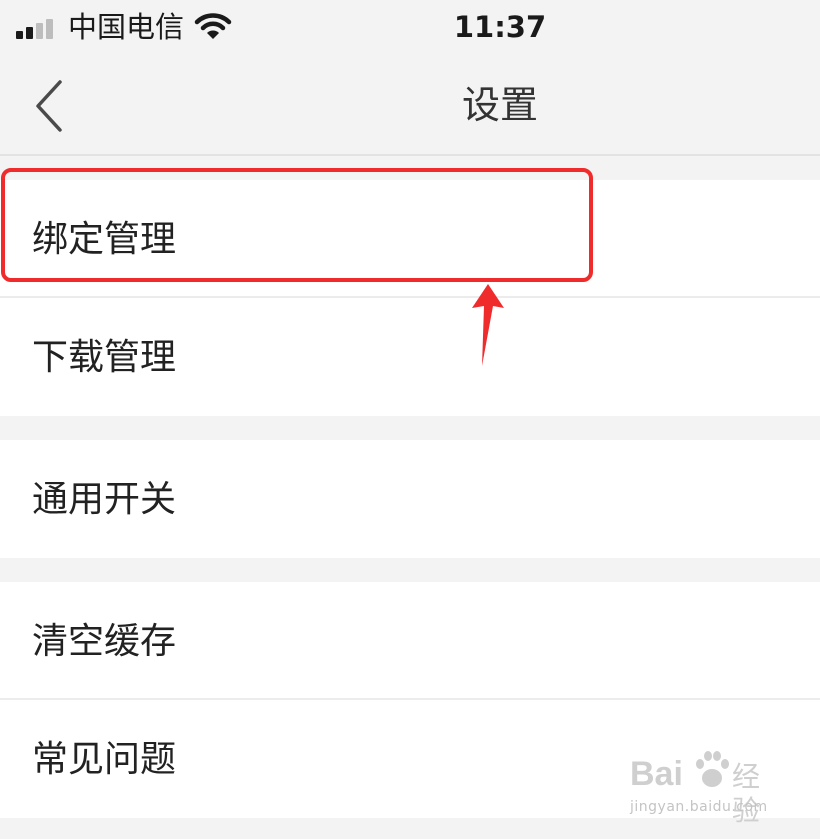 The height and width of the screenshot is (839, 820). I want to click on status-bar: 中国电信 11:37, so click(410, 28).